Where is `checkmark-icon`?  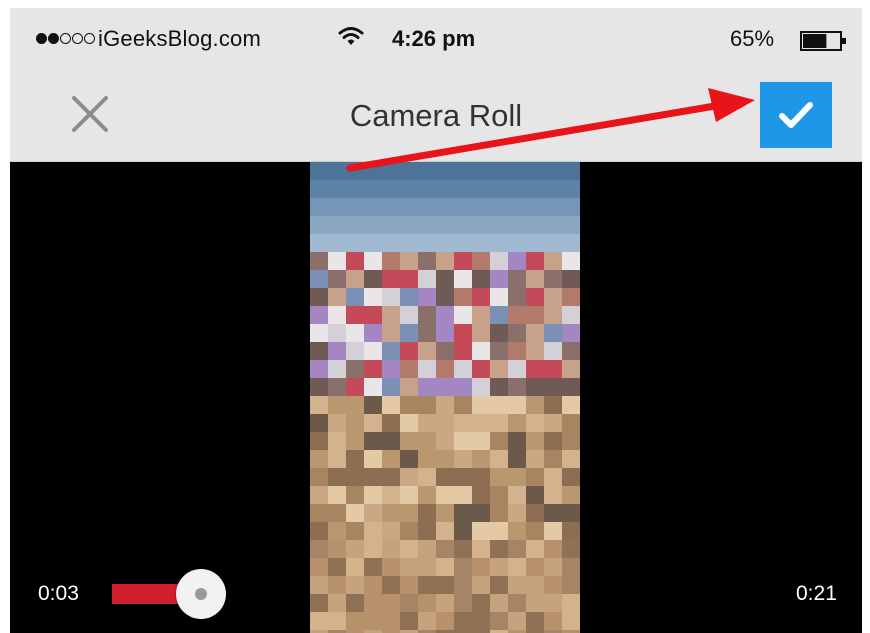
checkmark-icon is located at coordinates (796, 115).